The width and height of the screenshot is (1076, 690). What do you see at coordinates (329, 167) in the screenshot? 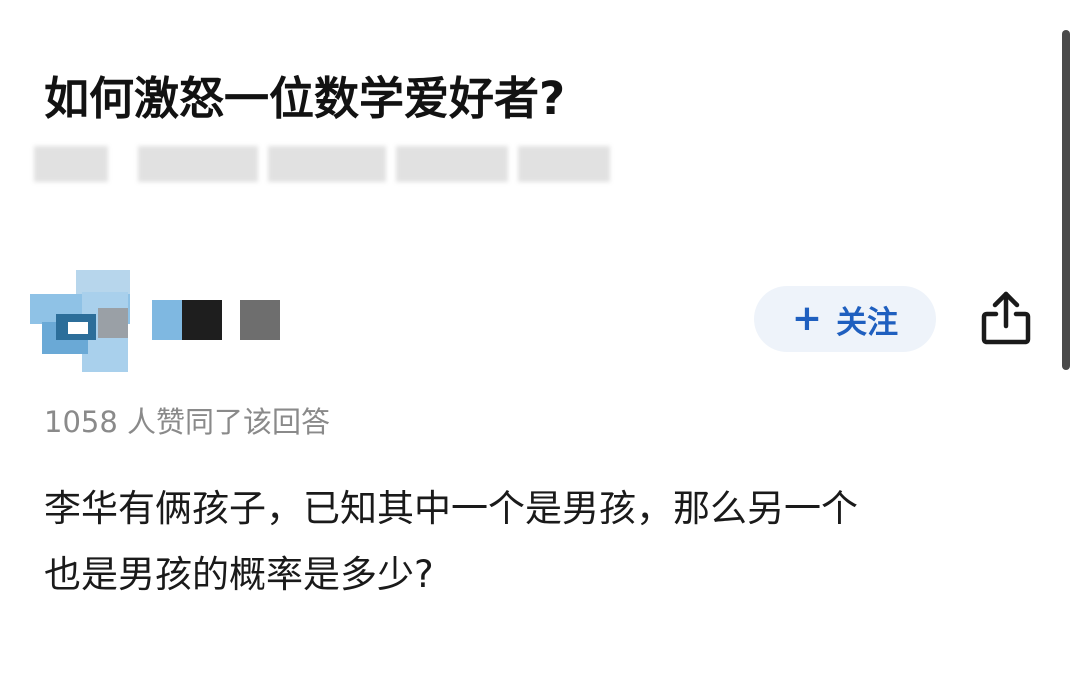
I see `question-meta-redacted` at bounding box center [329, 167].